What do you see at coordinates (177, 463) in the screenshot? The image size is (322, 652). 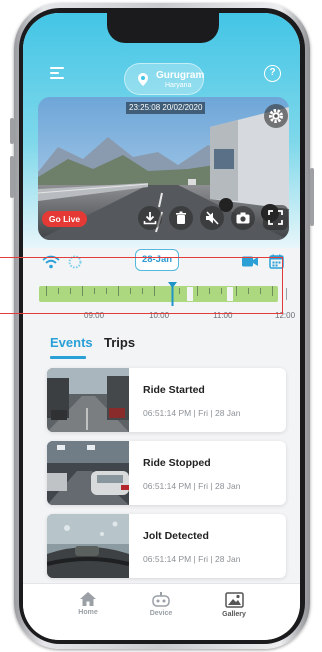 I see `event-title: Ride Stopped` at bounding box center [177, 463].